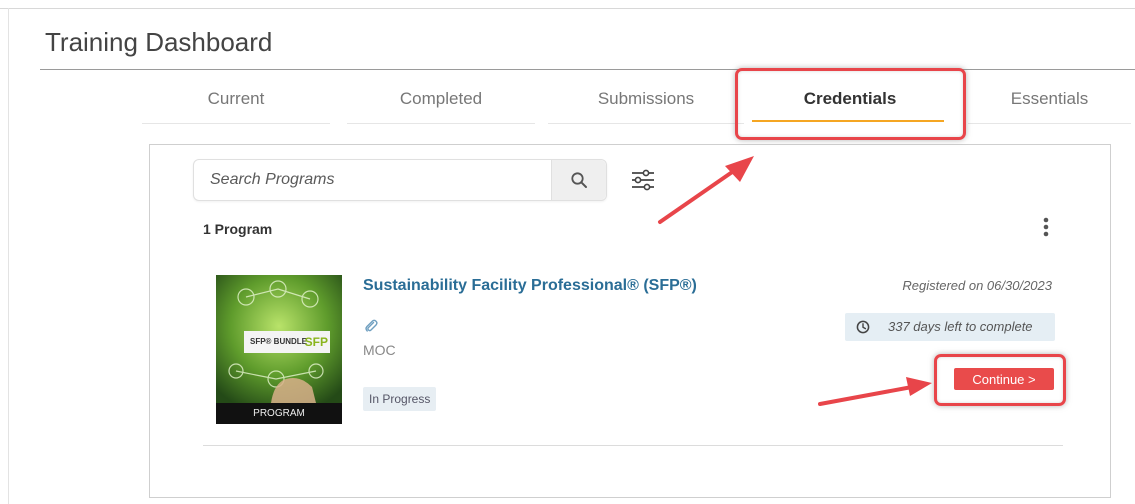 This screenshot has height=504, width=1135. I want to click on days-left-badge: 337 days left to complete, so click(950, 327).